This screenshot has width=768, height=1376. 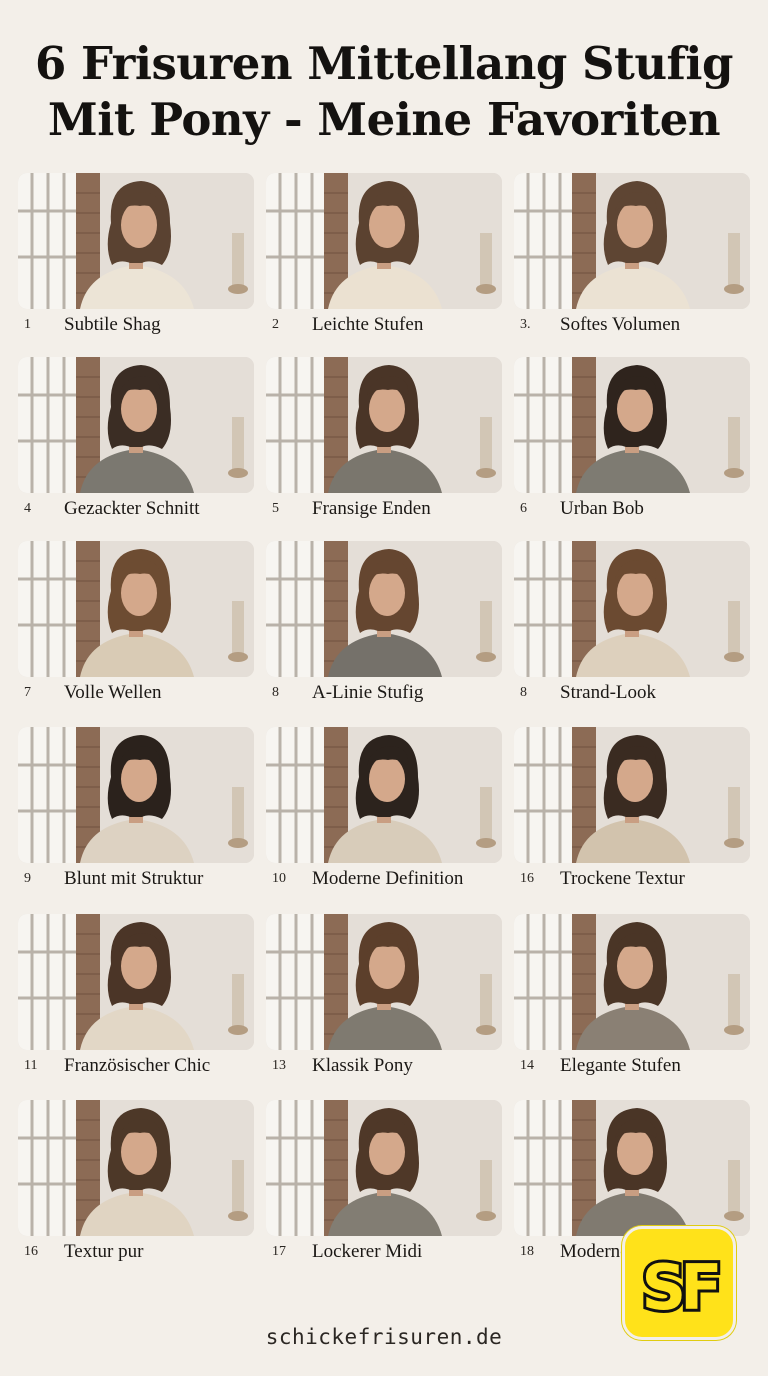 I want to click on hairstyle-card: 6 Urban Bob, so click(x=632, y=438).